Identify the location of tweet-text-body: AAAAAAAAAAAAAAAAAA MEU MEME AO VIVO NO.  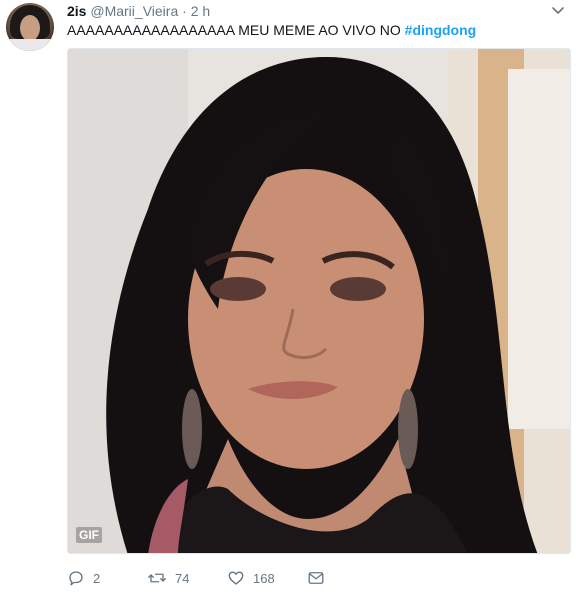
(236, 30).